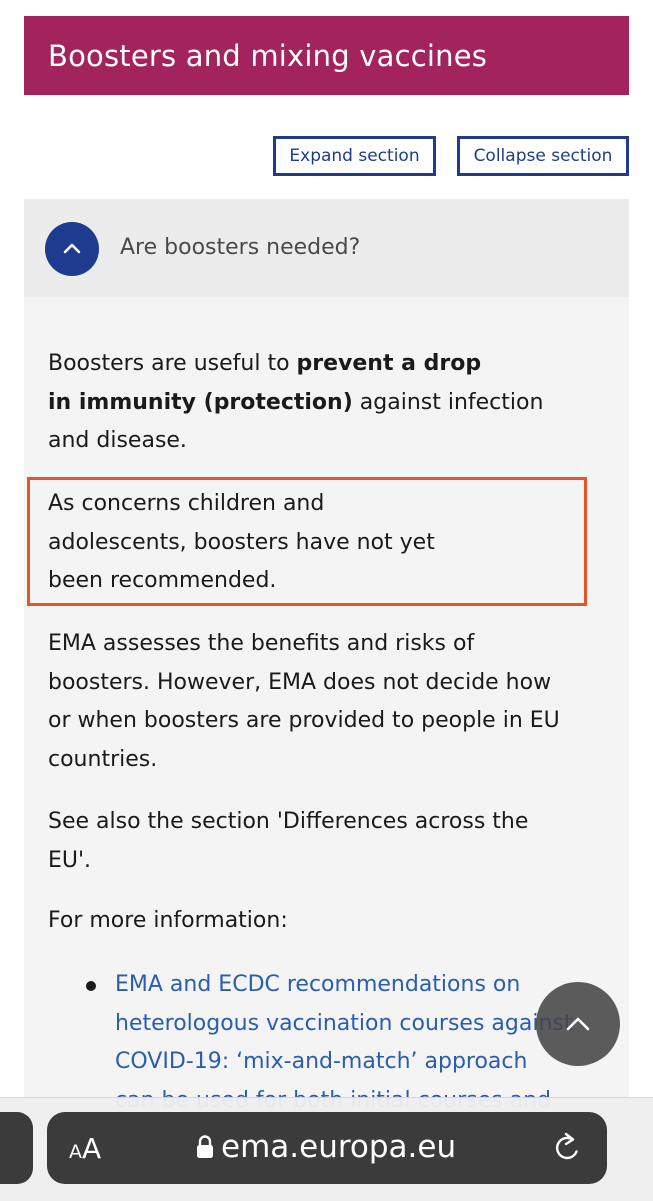 The image size is (653, 1201). I want to click on accordion-header: Are boosters needed?, so click(326, 248).